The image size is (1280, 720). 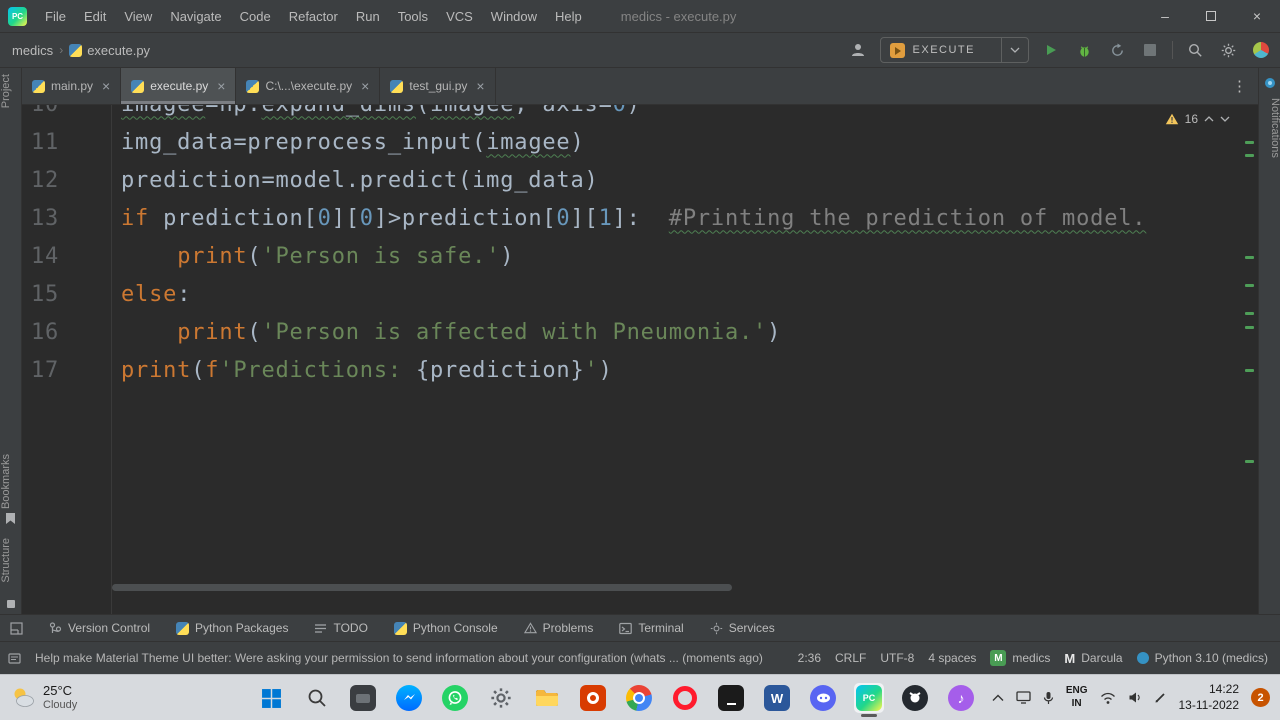 What do you see at coordinates (66, 111) in the screenshot?
I see `line-number: 10` at bounding box center [66, 111].